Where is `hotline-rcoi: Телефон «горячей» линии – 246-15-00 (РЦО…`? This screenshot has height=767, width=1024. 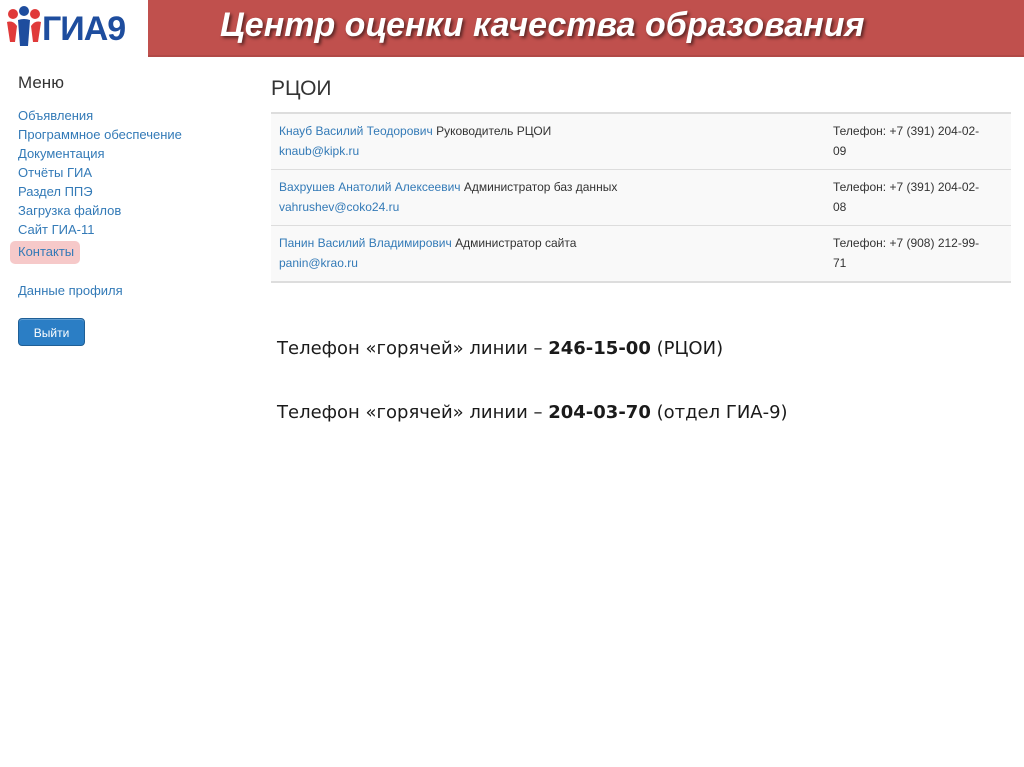
hotline-rcoi: Телефон «горячей» линии – 246-15-00 (РЦО… is located at coordinates (532, 349).